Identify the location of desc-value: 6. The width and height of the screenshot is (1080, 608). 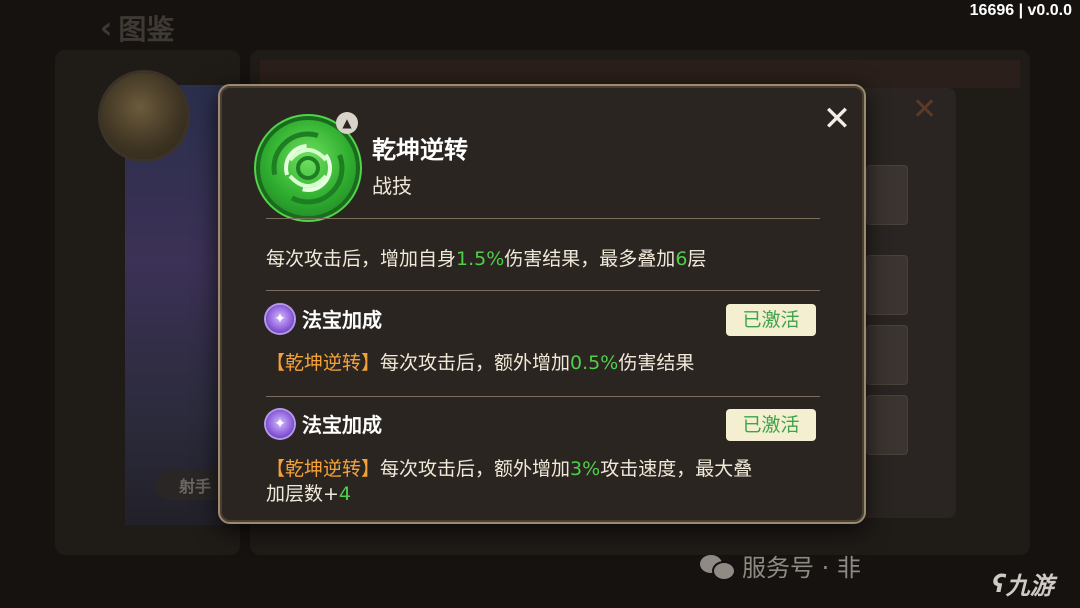
(681, 259).